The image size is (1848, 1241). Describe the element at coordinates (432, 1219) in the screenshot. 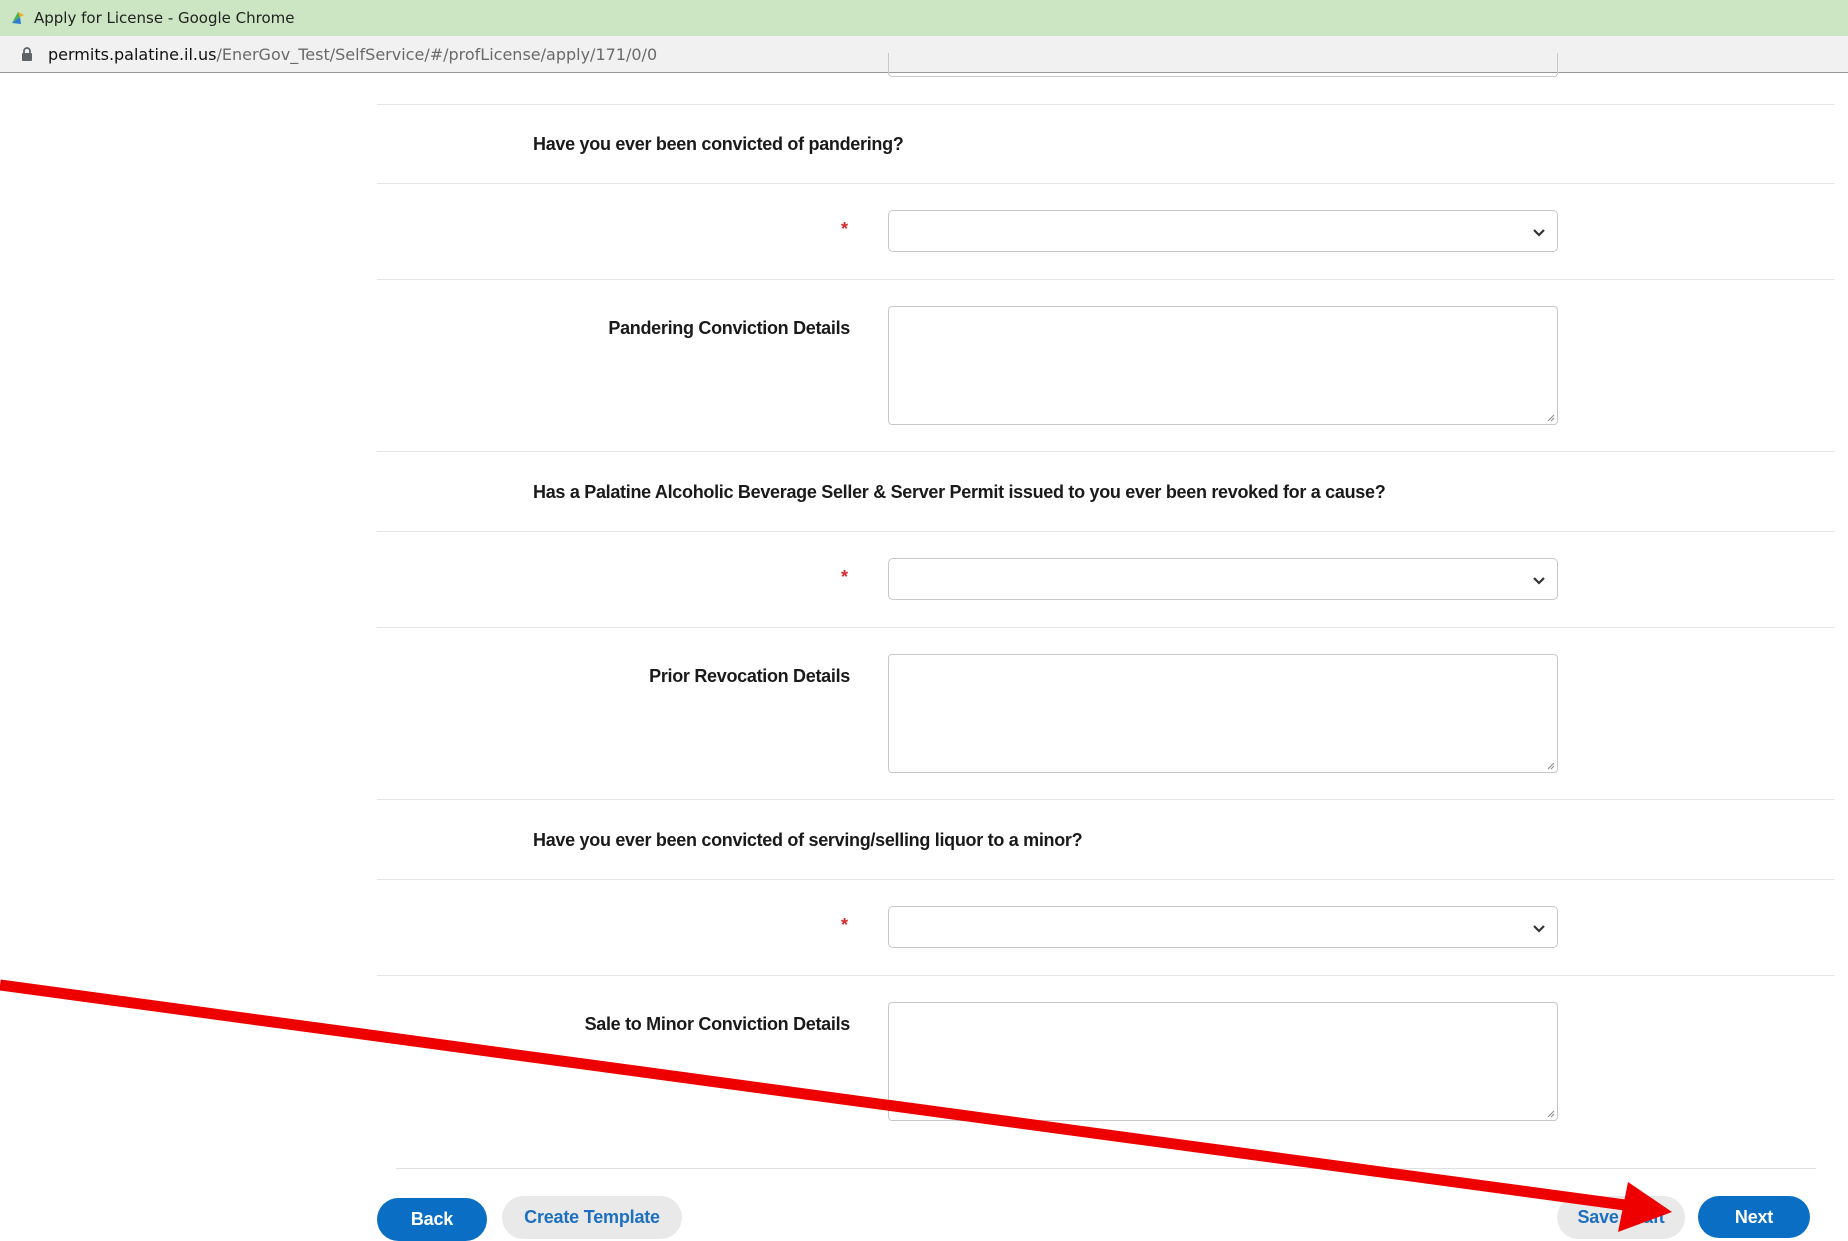

I see `back-button: Back` at that location.